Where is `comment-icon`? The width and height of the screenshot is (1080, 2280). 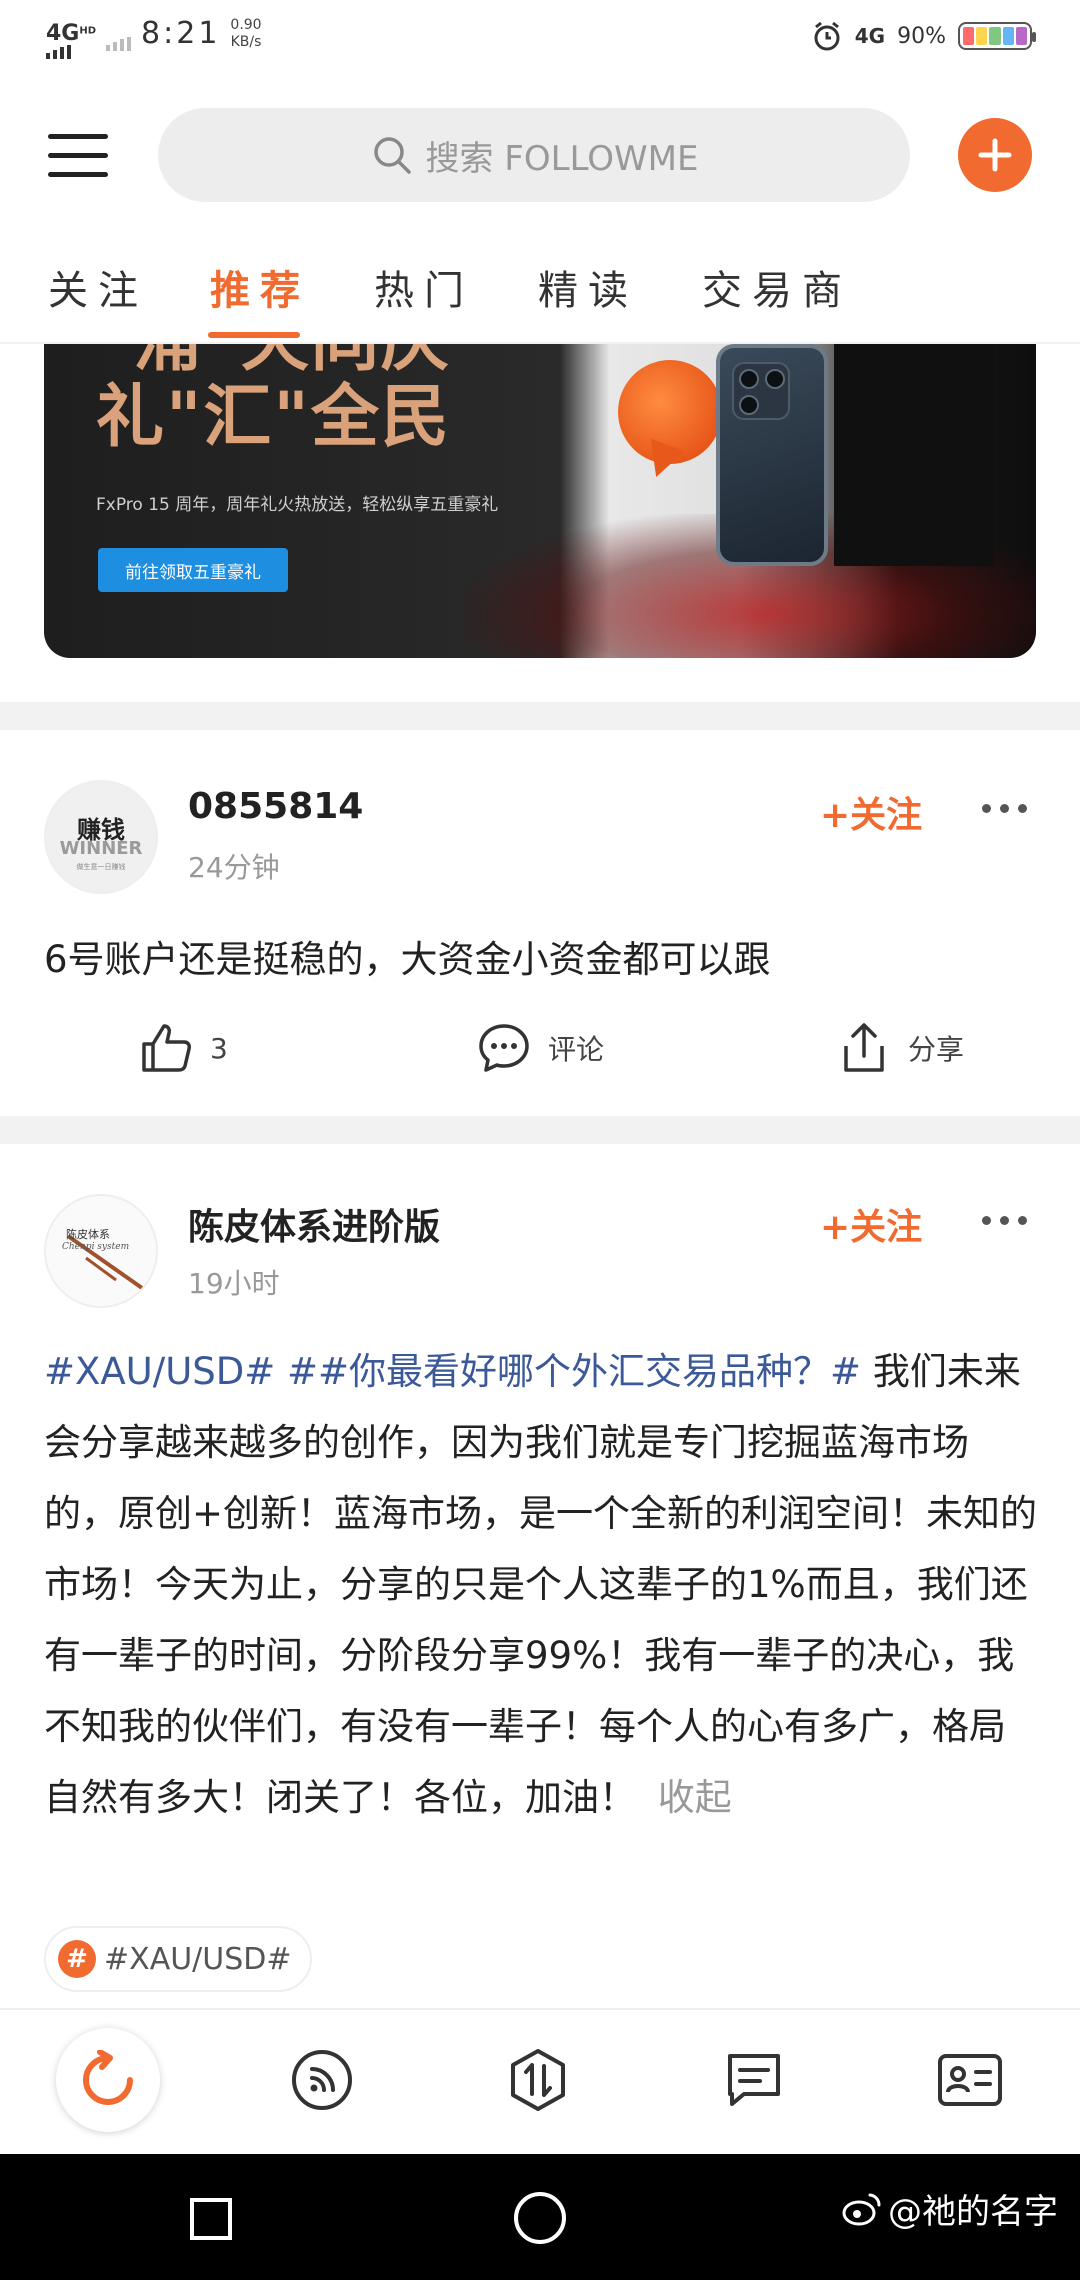 comment-icon is located at coordinates (504, 1048).